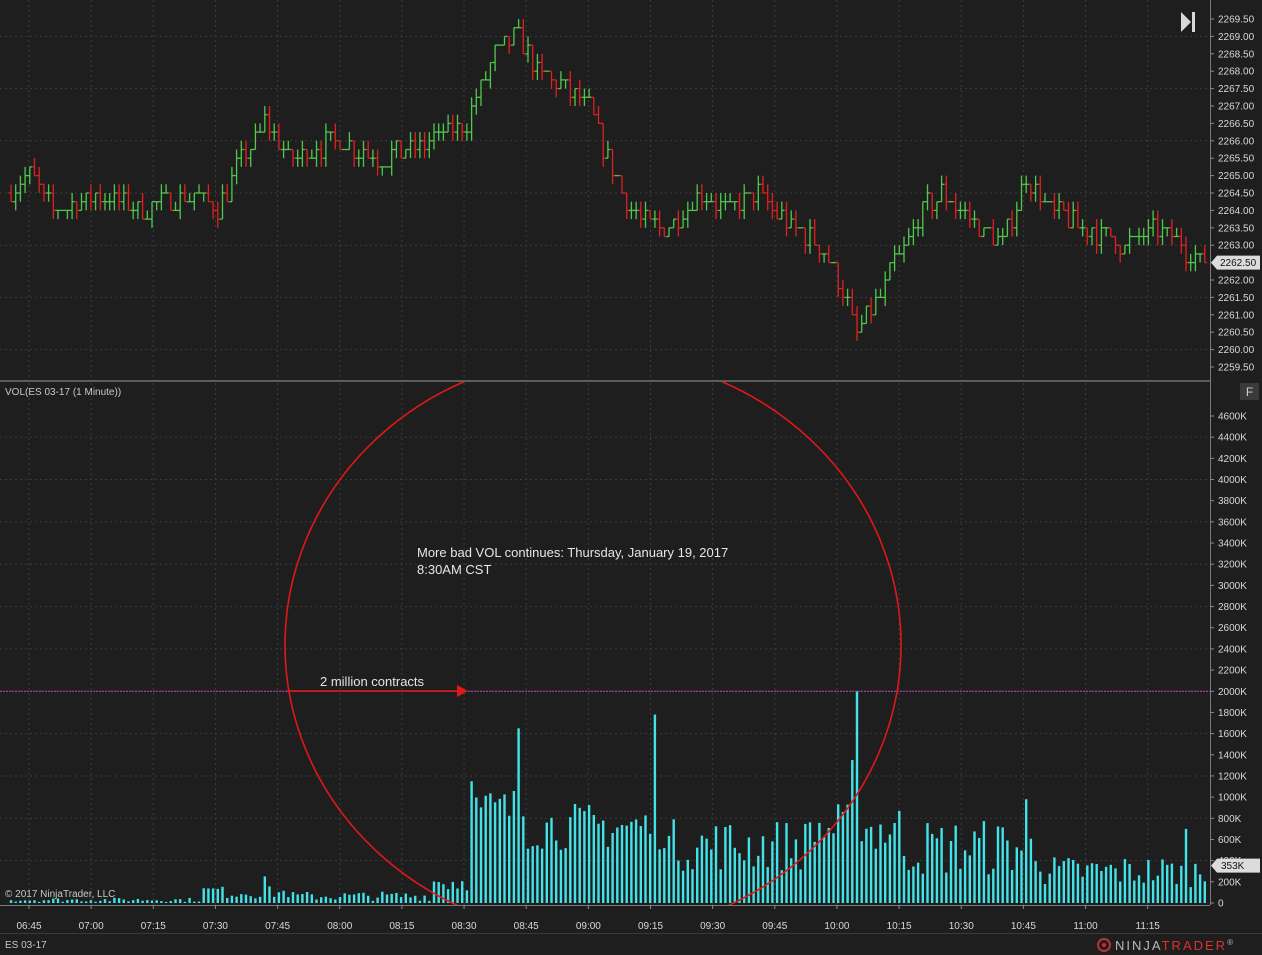 This screenshot has width=1262, height=955. I want to click on price-tick-label: 2269.50, so click(1236, 20).